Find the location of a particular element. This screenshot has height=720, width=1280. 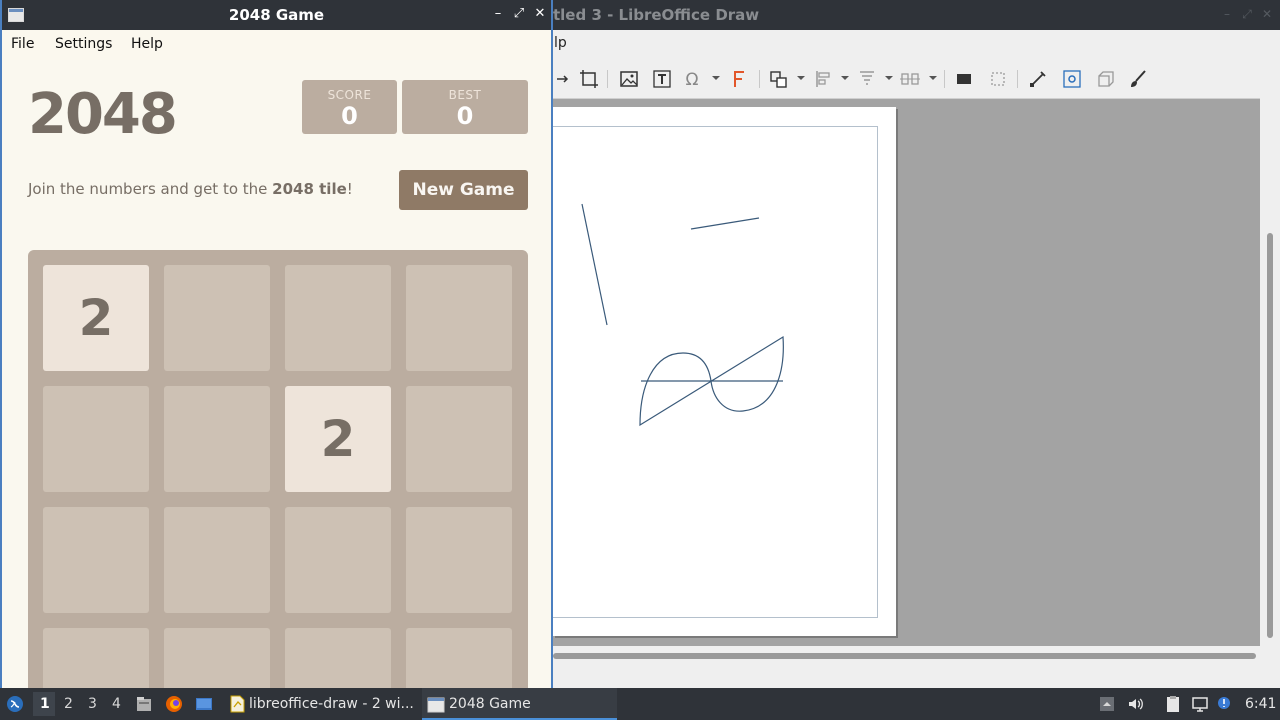

score-box: SCORE 0 is located at coordinates (349, 107).